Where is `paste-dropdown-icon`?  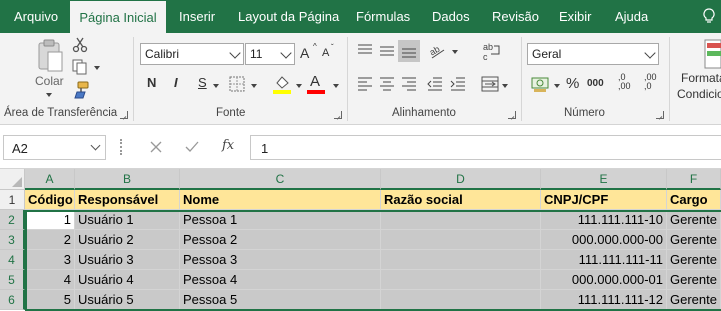
paste-dropdown-icon is located at coordinates (49, 95).